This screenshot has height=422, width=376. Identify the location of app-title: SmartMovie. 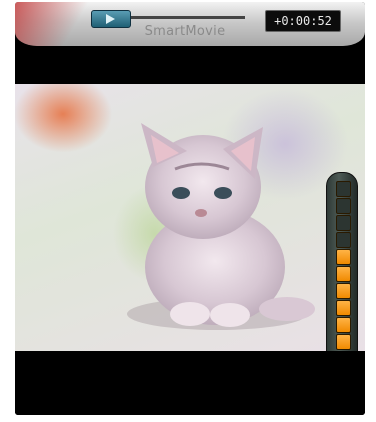
(185, 31).